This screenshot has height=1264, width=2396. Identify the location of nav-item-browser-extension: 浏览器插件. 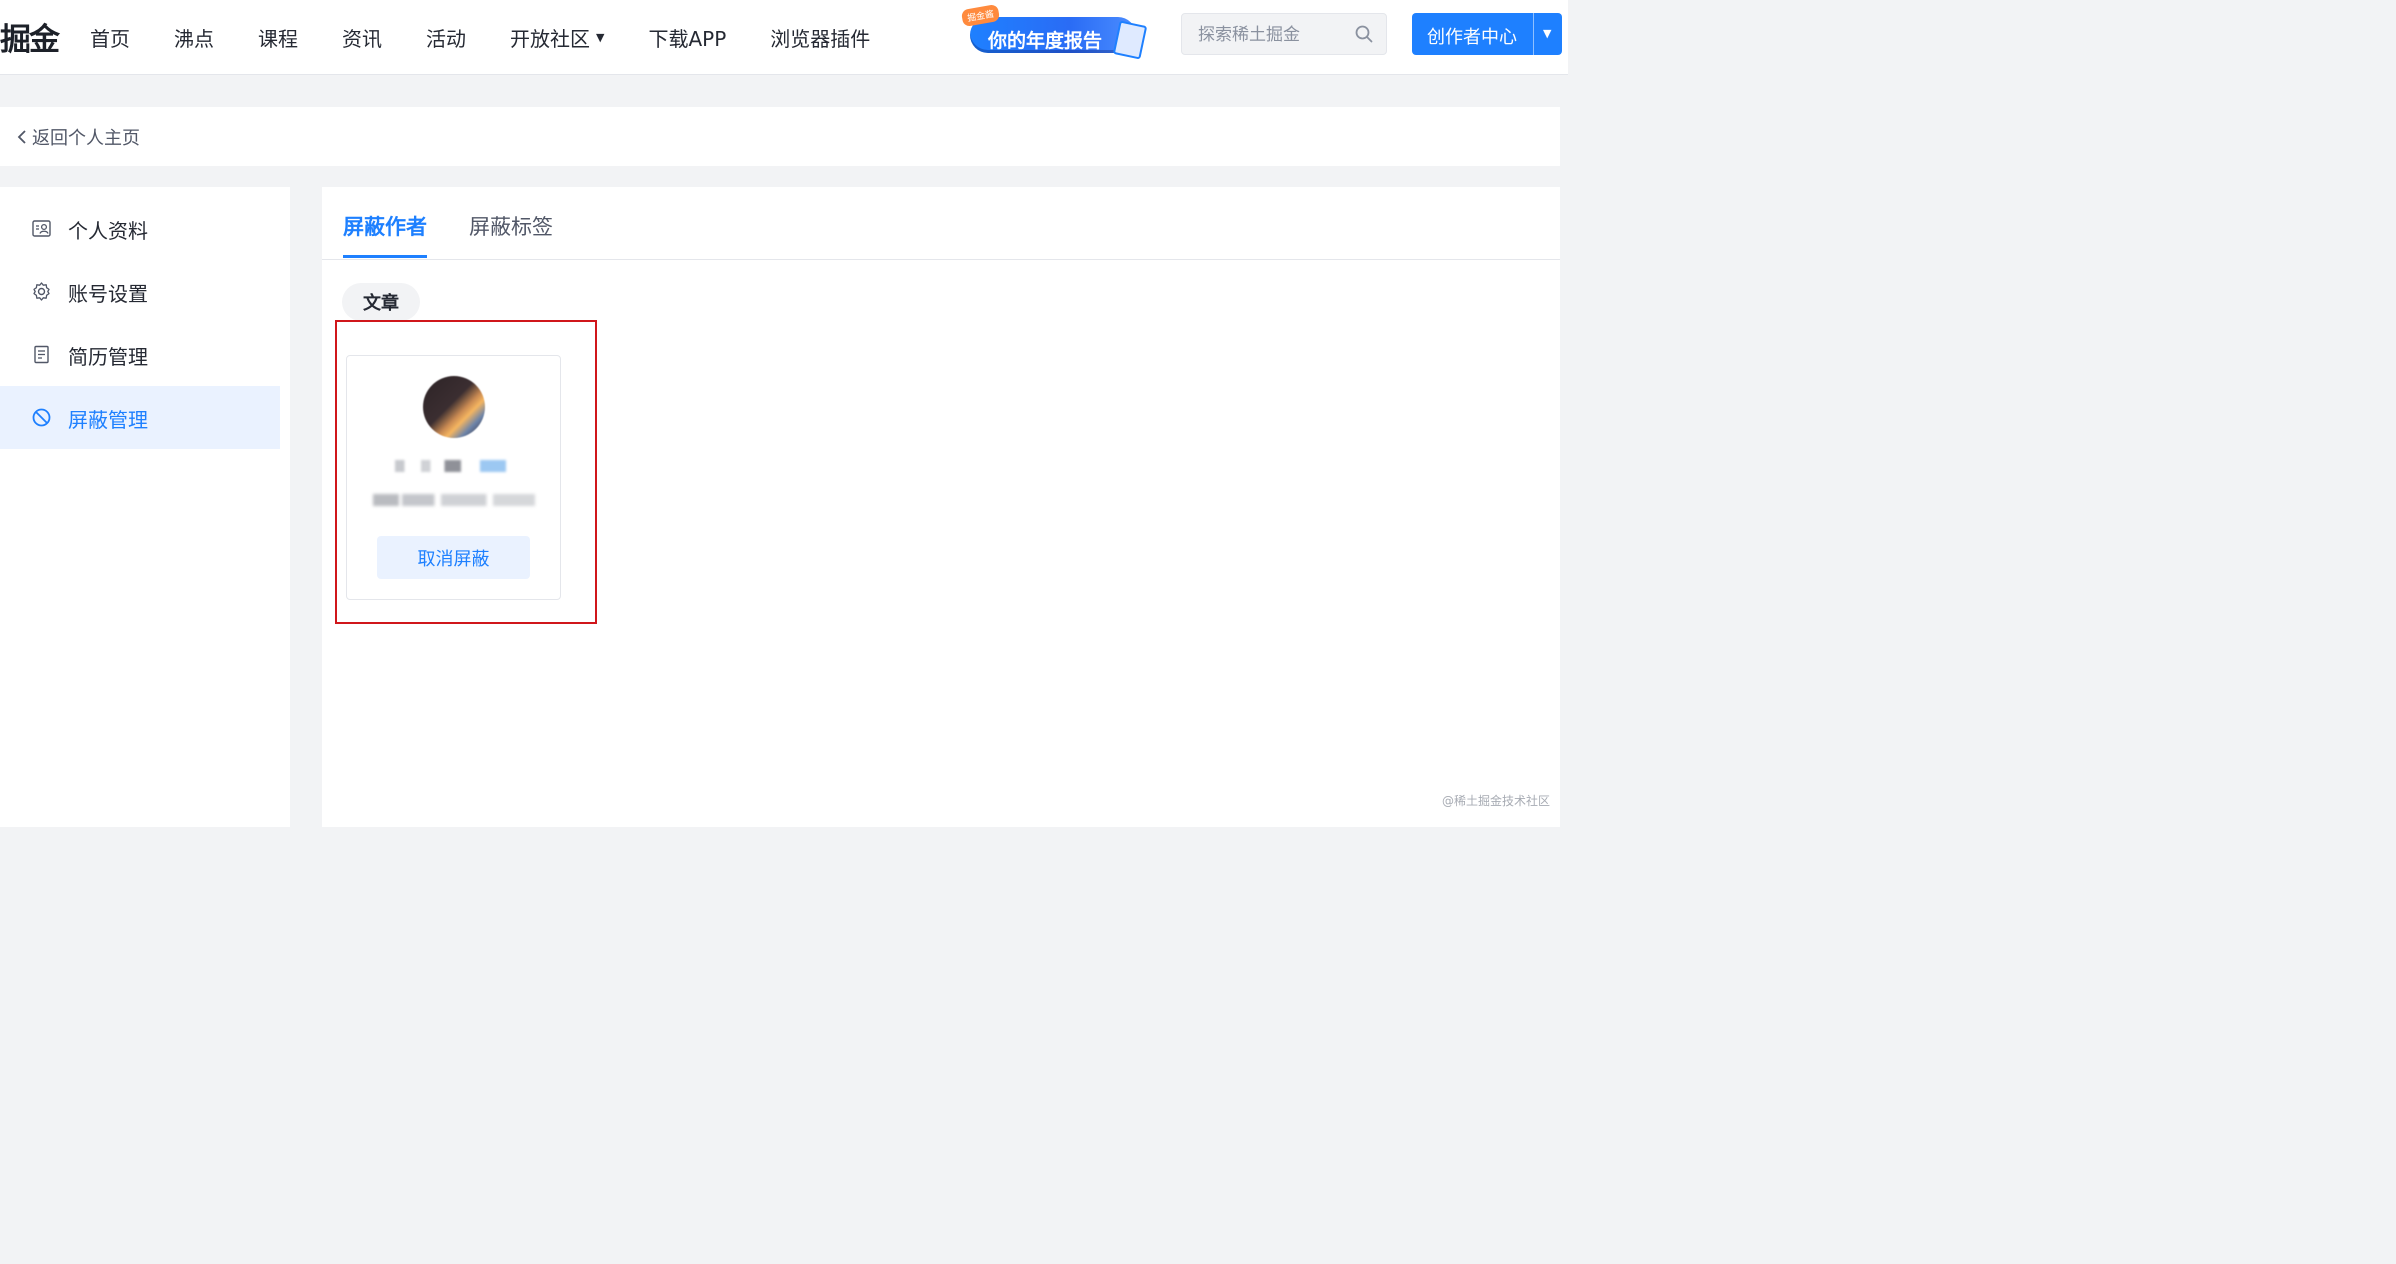
(820, 37).